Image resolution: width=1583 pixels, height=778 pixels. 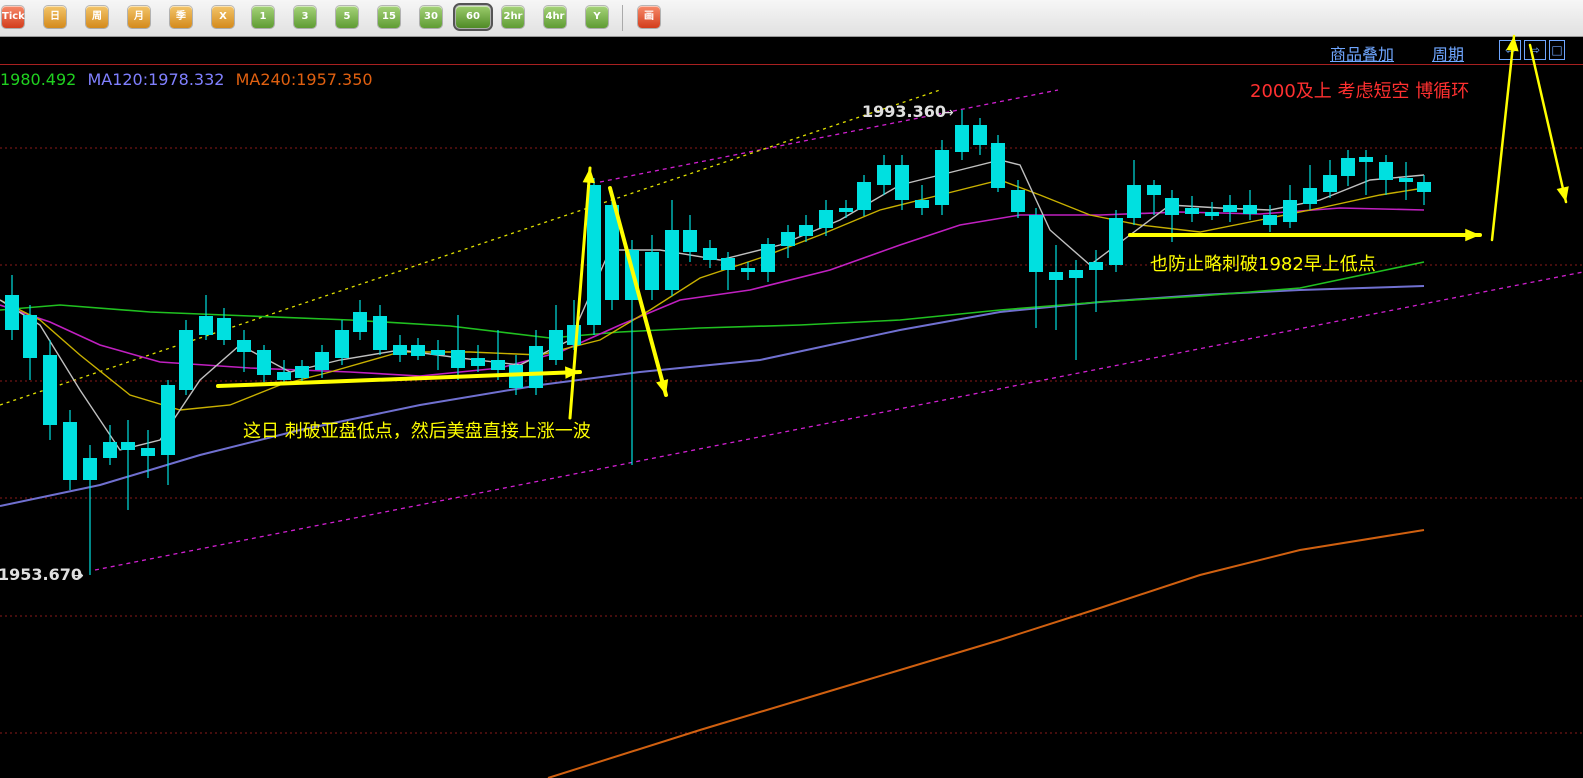 I want to click on arrow-down-right-head, so click(x=1562, y=194).